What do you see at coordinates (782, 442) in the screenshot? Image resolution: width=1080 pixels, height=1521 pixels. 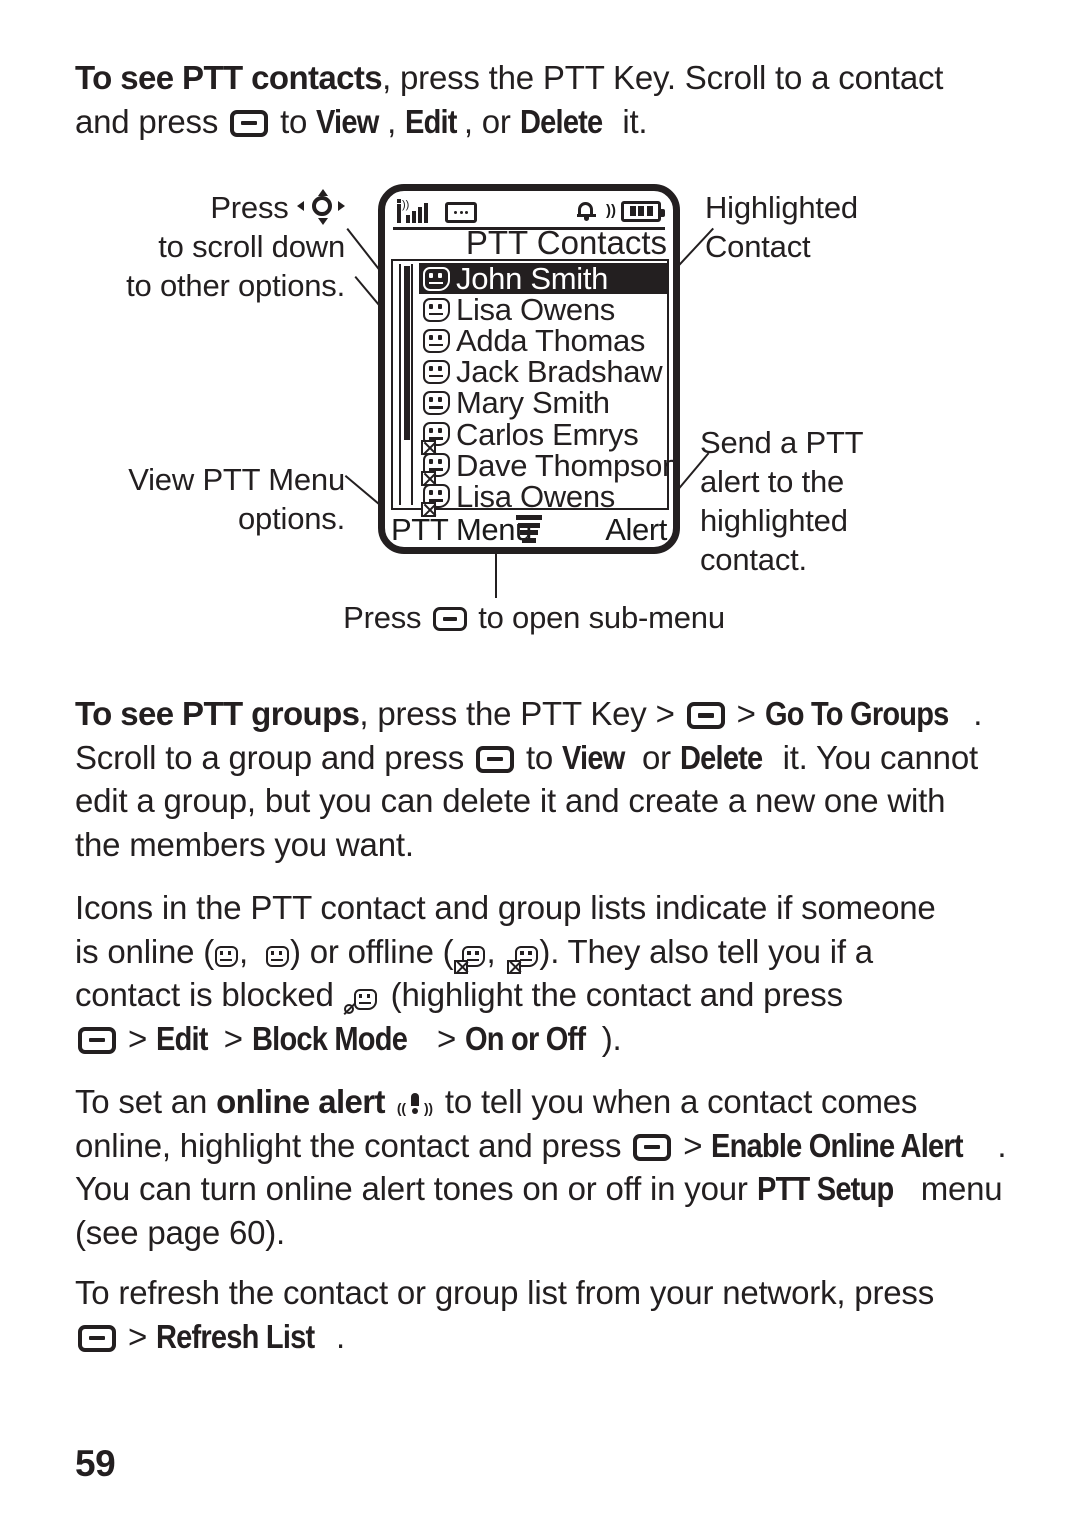 I see `annotation-send-alert-line1: Send a PTT` at bounding box center [782, 442].